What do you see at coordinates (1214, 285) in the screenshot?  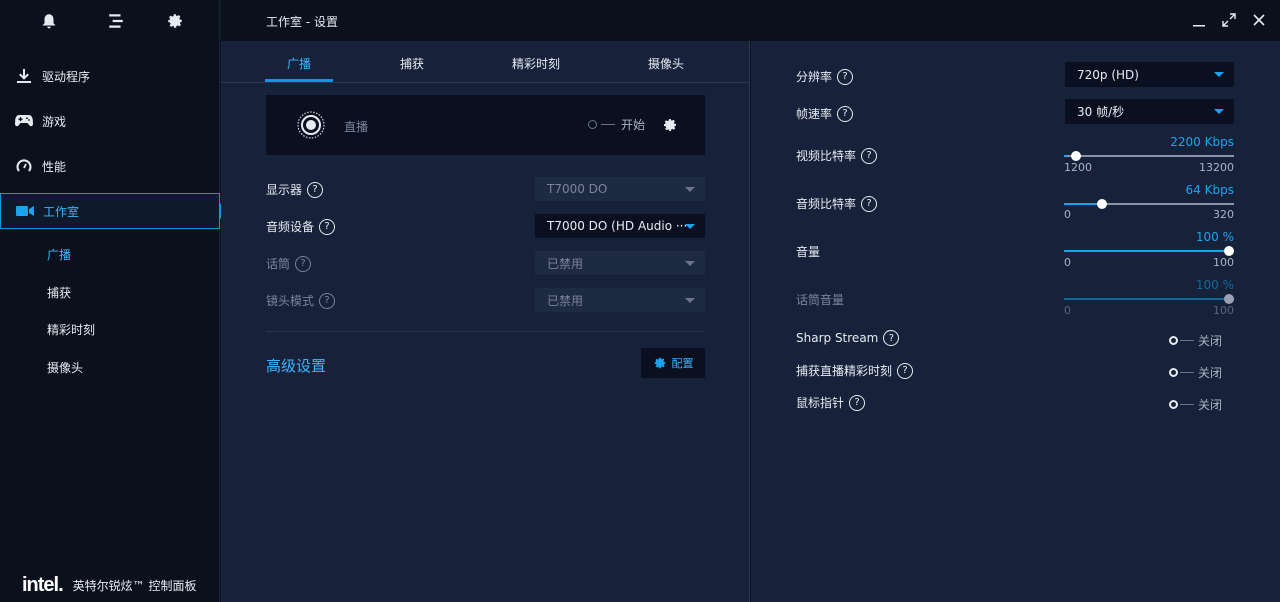 I see `mic-volume-value: 100 %` at bounding box center [1214, 285].